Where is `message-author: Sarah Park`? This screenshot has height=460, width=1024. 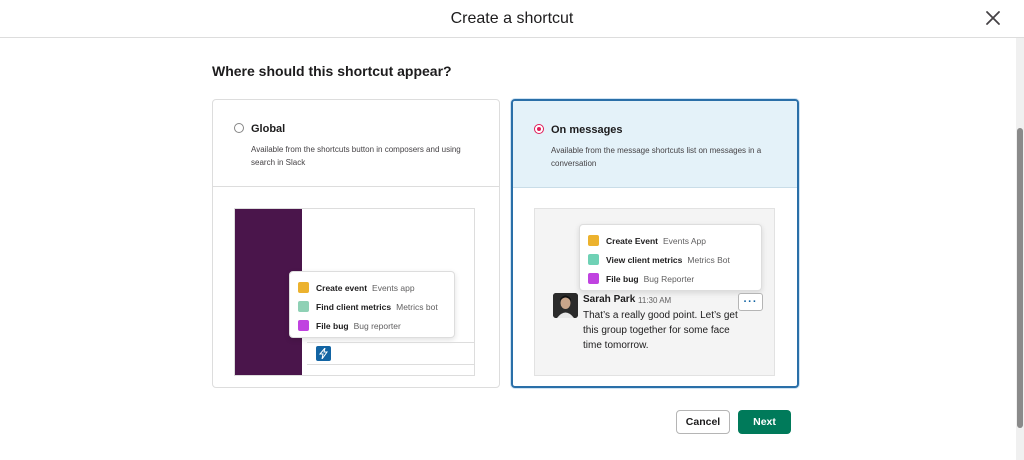 message-author: Sarah Park is located at coordinates (609, 299).